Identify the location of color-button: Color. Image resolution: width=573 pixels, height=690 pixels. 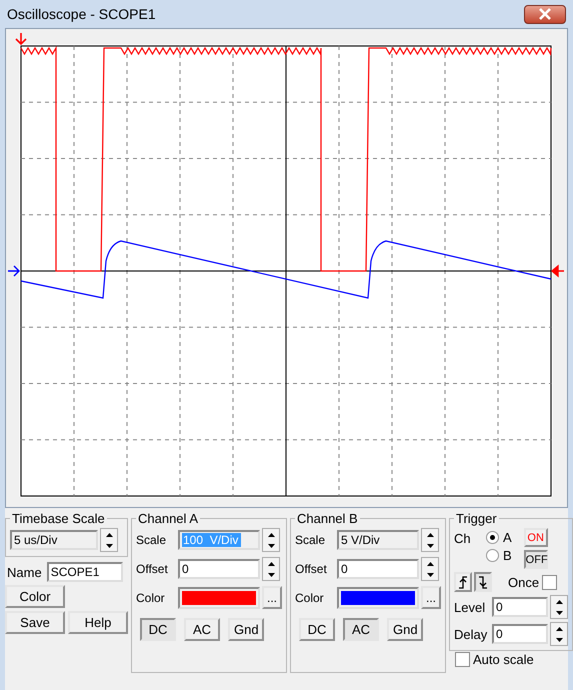
(35, 596).